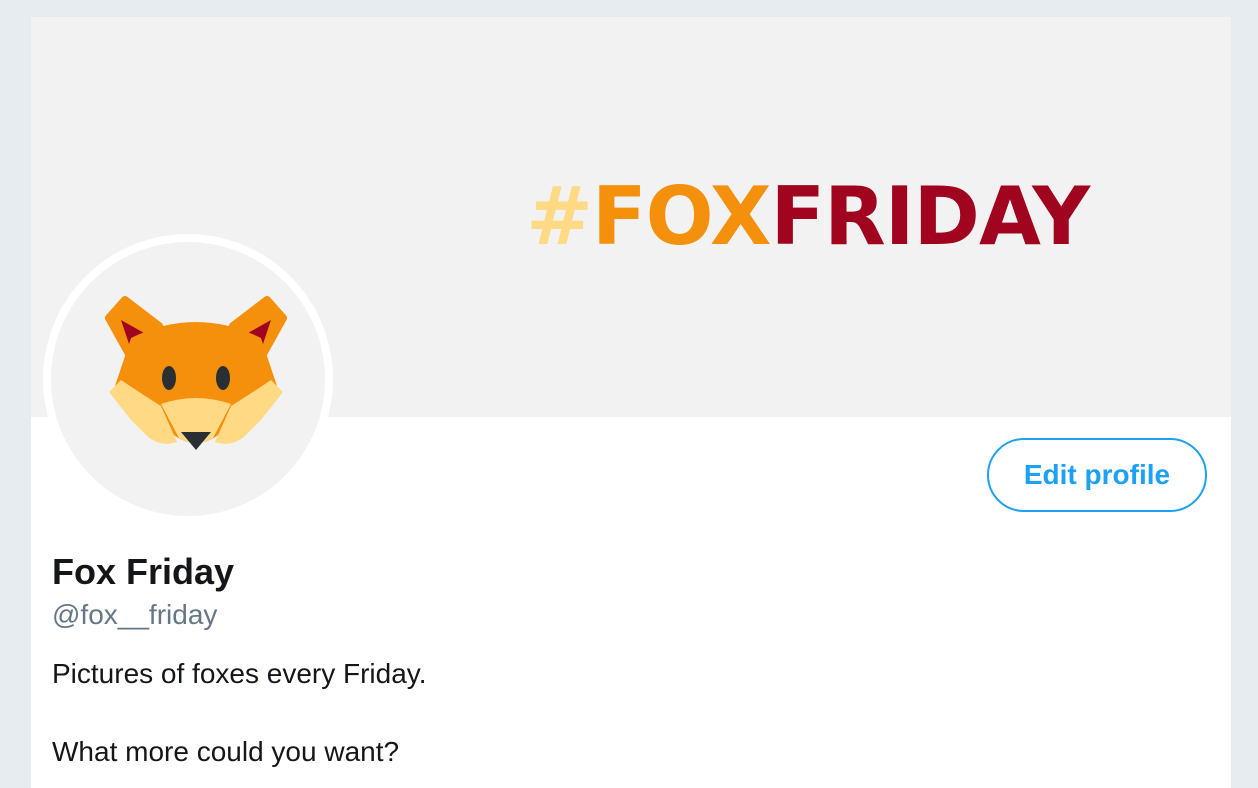  Describe the element at coordinates (143, 571) in the screenshot. I see `profile-name: Fox Friday` at that location.